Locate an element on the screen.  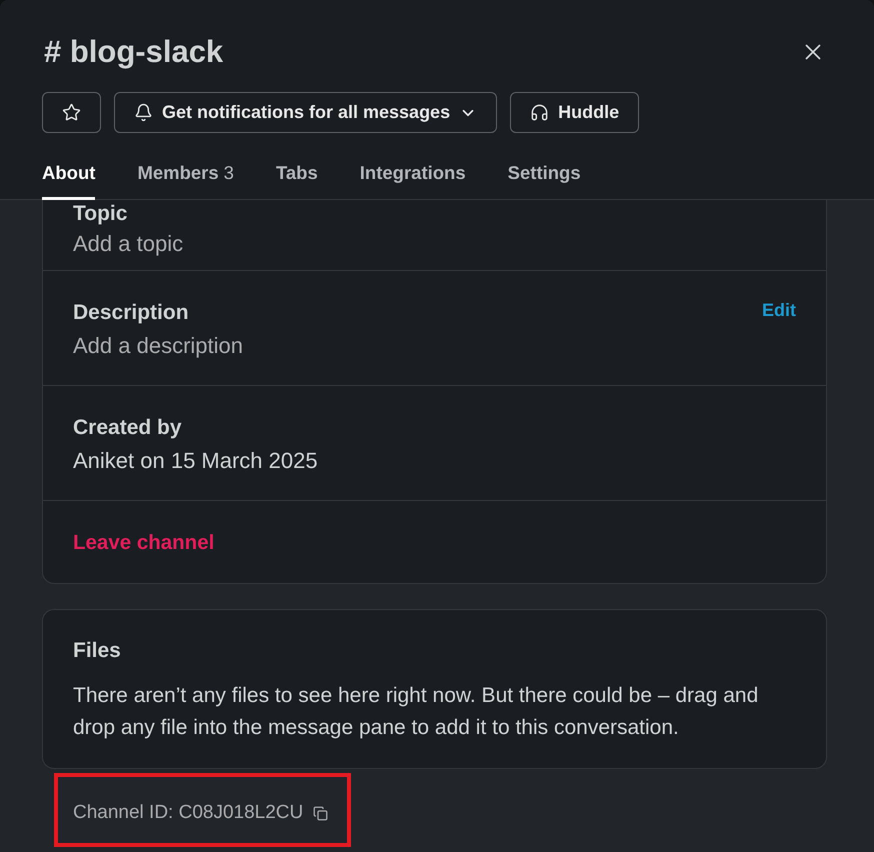
channel-id-text: Channel ID: C08J018L2CU is located at coordinates (188, 813).